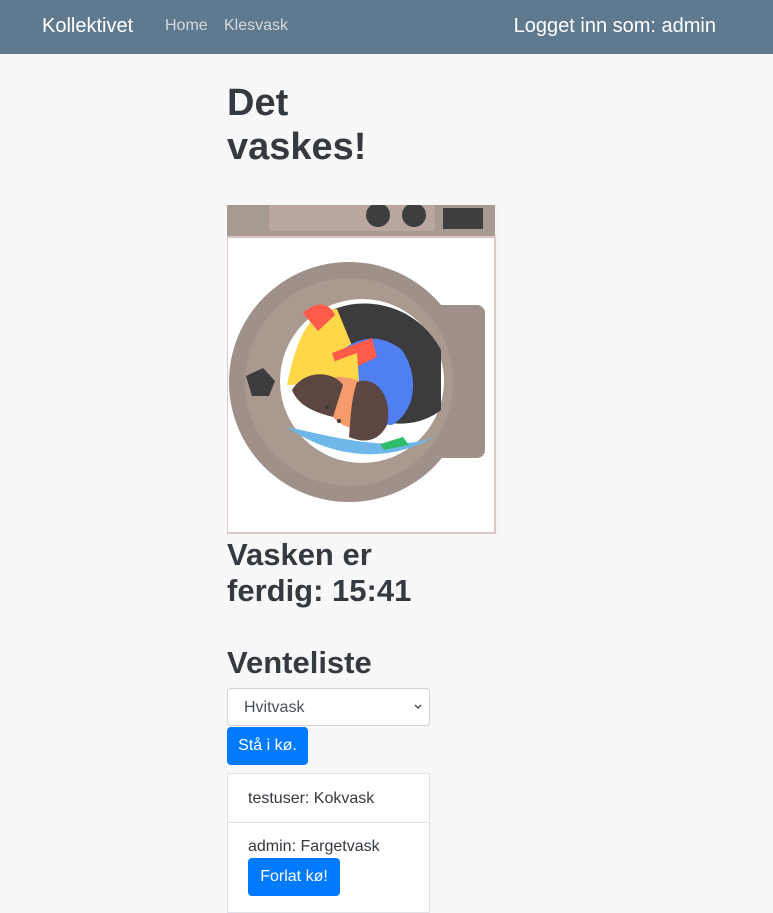 This screenshot has width=773, height=913. Describe the element at coordinates (267, 746) in the screenshot. I see `join-queue-button: Stå i kø.` at that location.